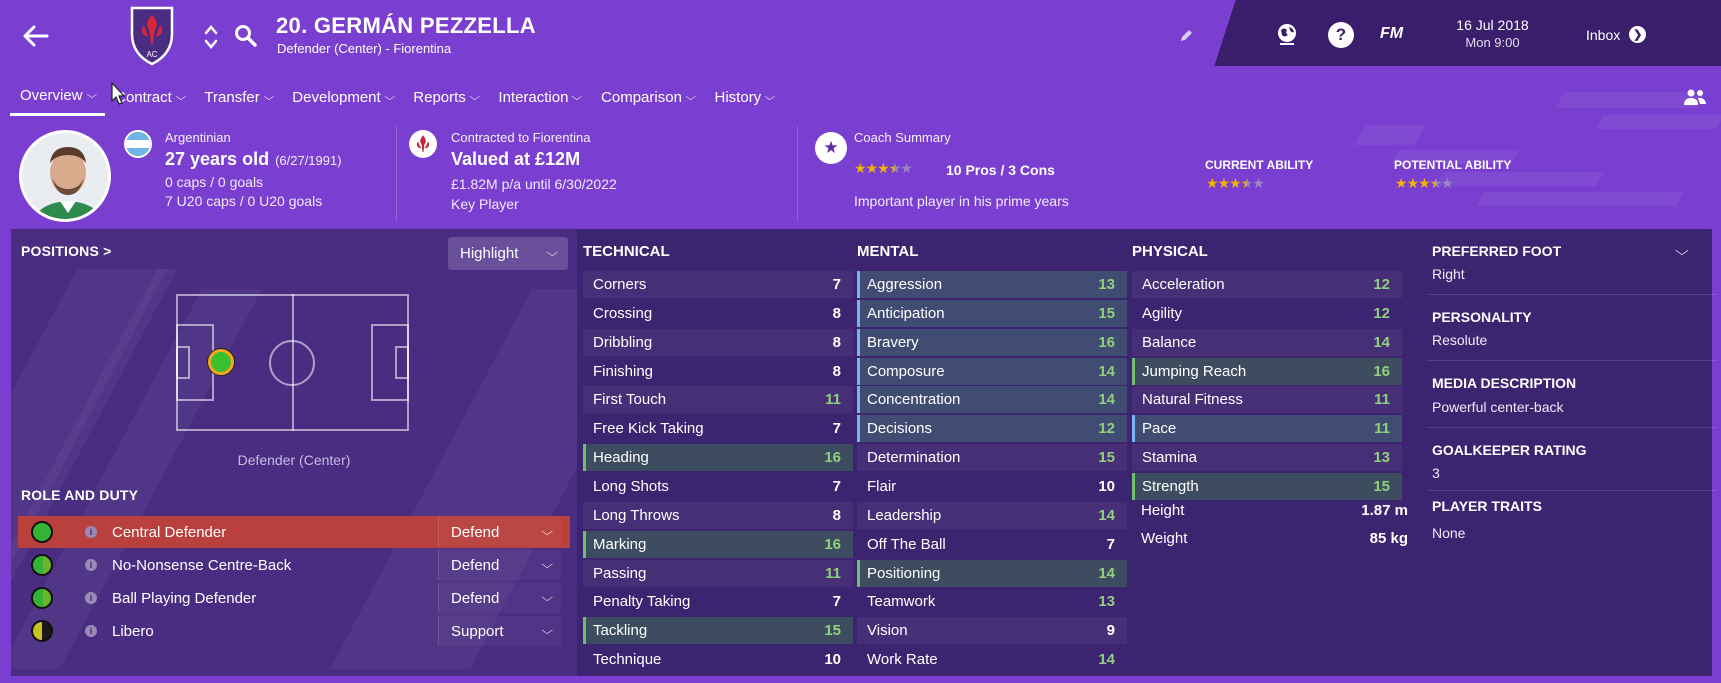  Describe the element at coordinates (238, 97) in the screenshot. I see `tab-transfer: Transfer ⌵` at that location.